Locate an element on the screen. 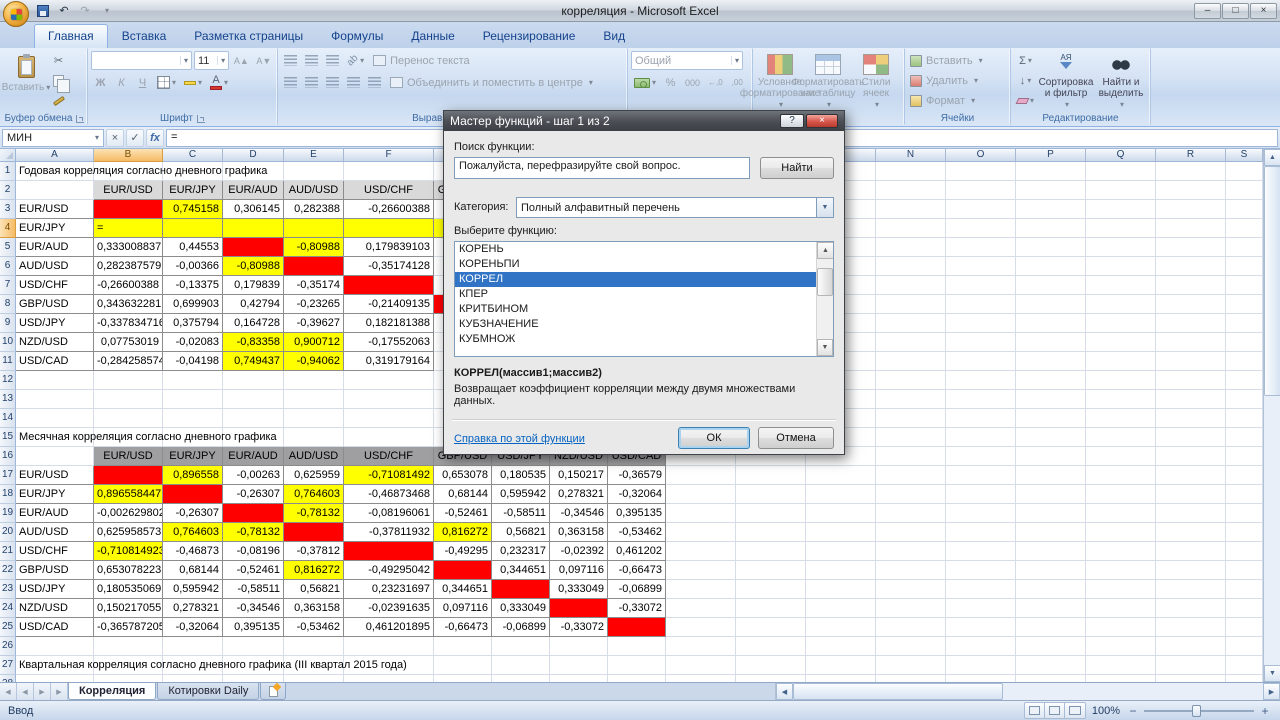 The height and width of the screenshot is (720, 1280). cell-Q4 is located at coordinates (1121, 228).